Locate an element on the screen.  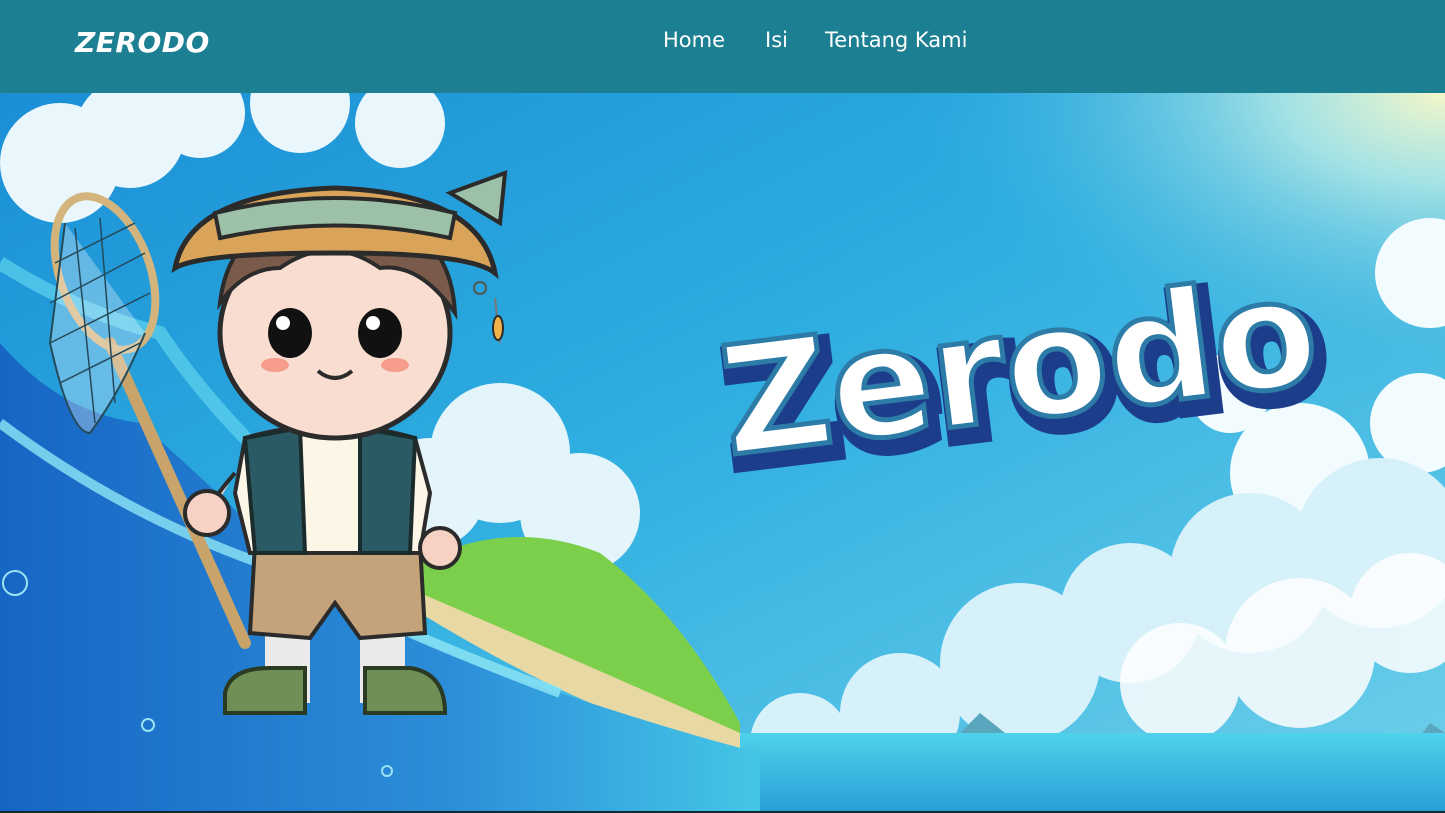
vest-left is located at coordinates (275, 490).